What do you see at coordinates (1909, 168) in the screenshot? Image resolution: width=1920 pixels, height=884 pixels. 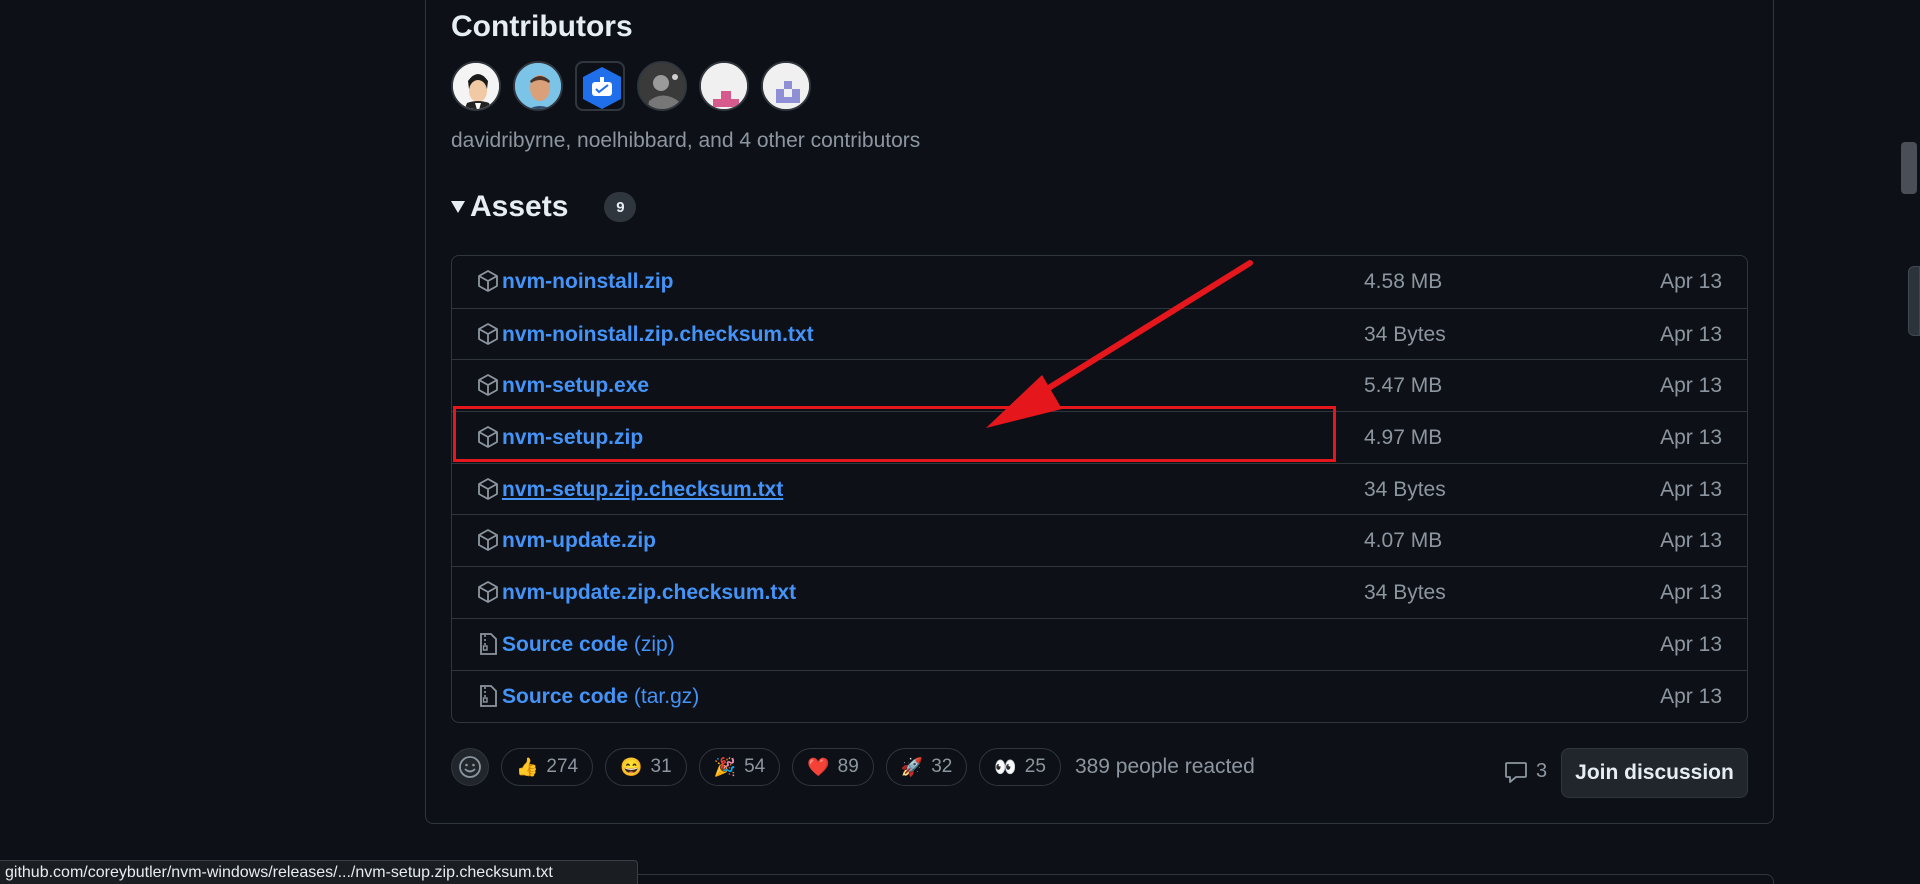 I see `scrollbar-thumb` at bounding box center [1909, 168].